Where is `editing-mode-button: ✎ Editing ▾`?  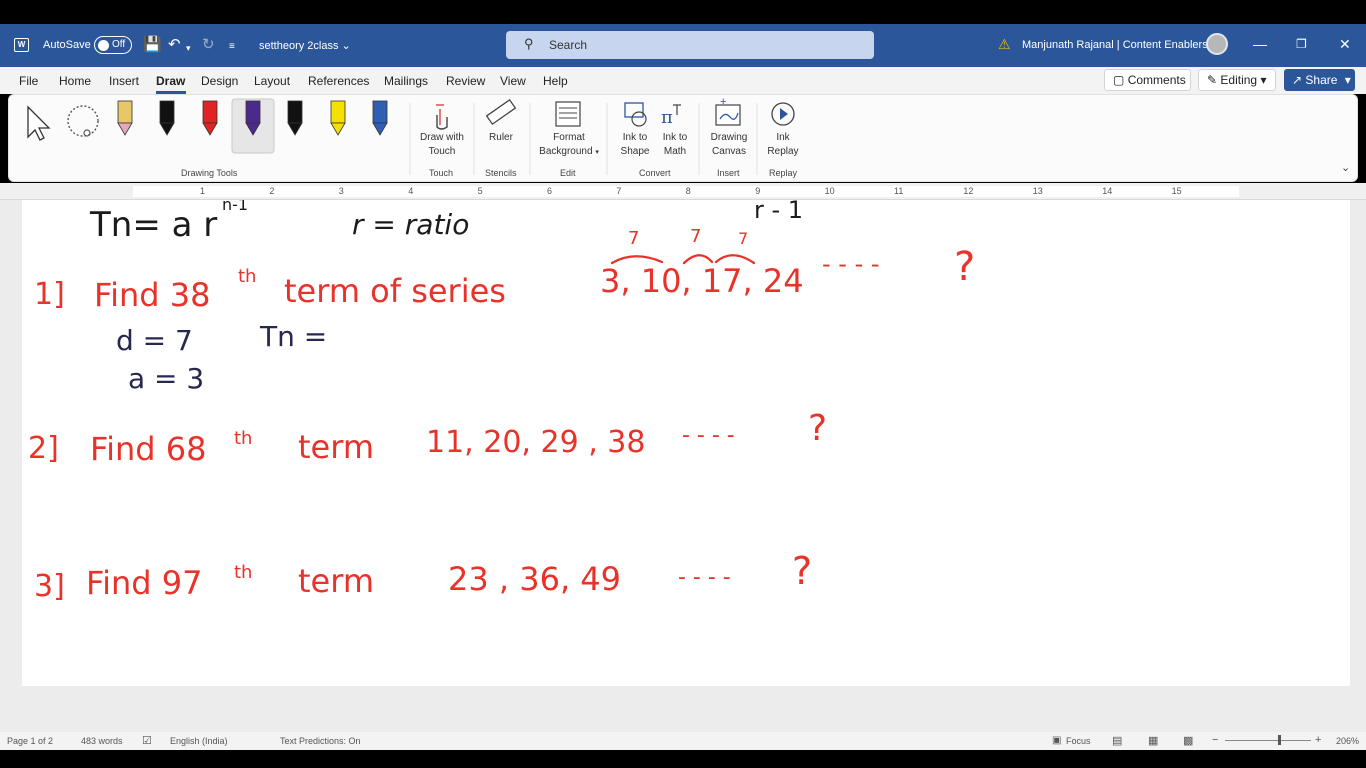 editing-mode-button: ✎ Editing ▾ is located at coordinates (1237, 80).